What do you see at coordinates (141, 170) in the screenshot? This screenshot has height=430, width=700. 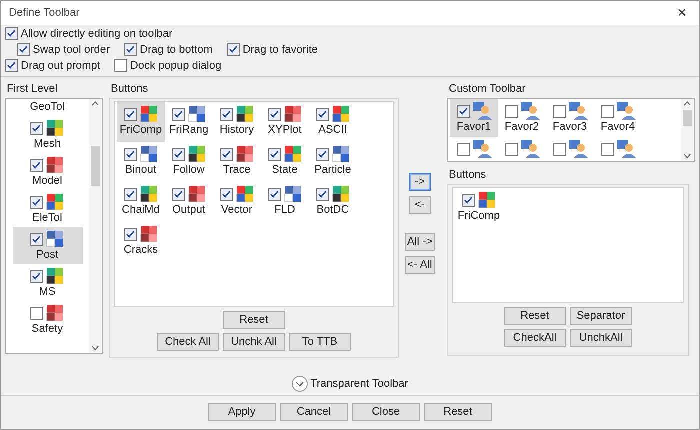 I see `item-label: Binout` at bounding box center [141, 170].